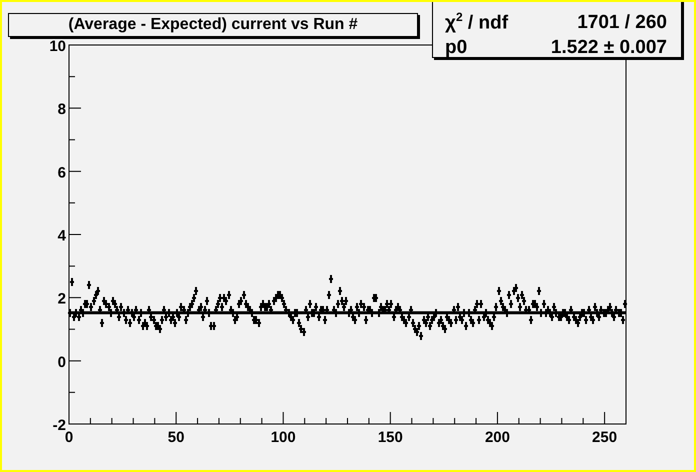  What do you see at coordinates (476, 22) in the screenshot?
I see `stat-label: χ$^{2}$ / ndf` at bounding box center [476, 22].